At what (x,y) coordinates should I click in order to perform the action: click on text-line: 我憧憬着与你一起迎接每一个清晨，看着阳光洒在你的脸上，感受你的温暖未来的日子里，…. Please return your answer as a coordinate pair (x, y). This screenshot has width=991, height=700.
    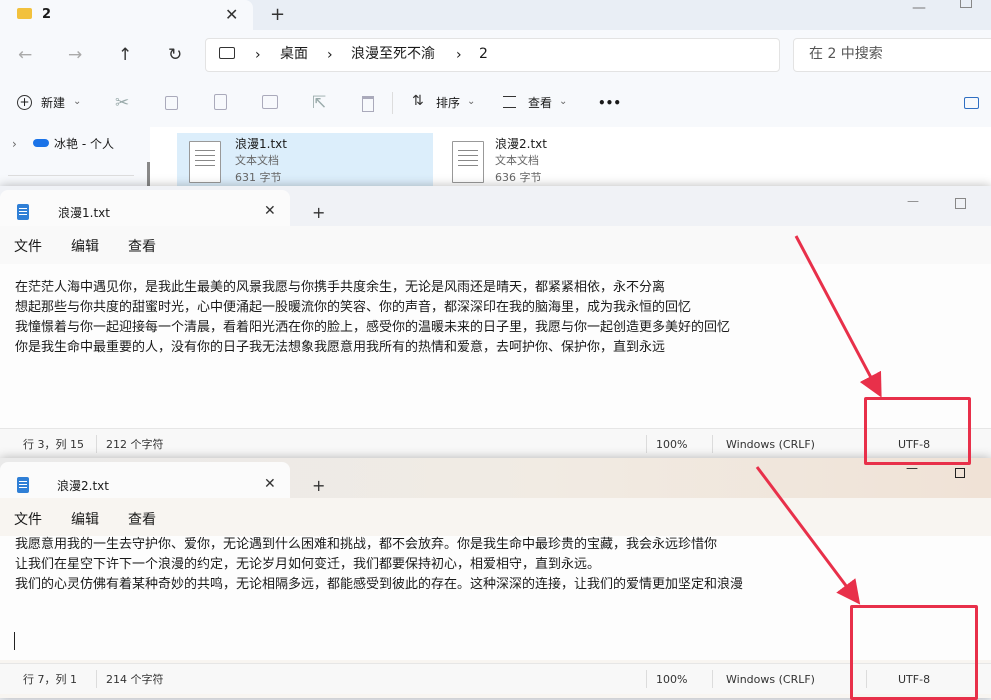
    Looking at the image, I should click on (373, 327).